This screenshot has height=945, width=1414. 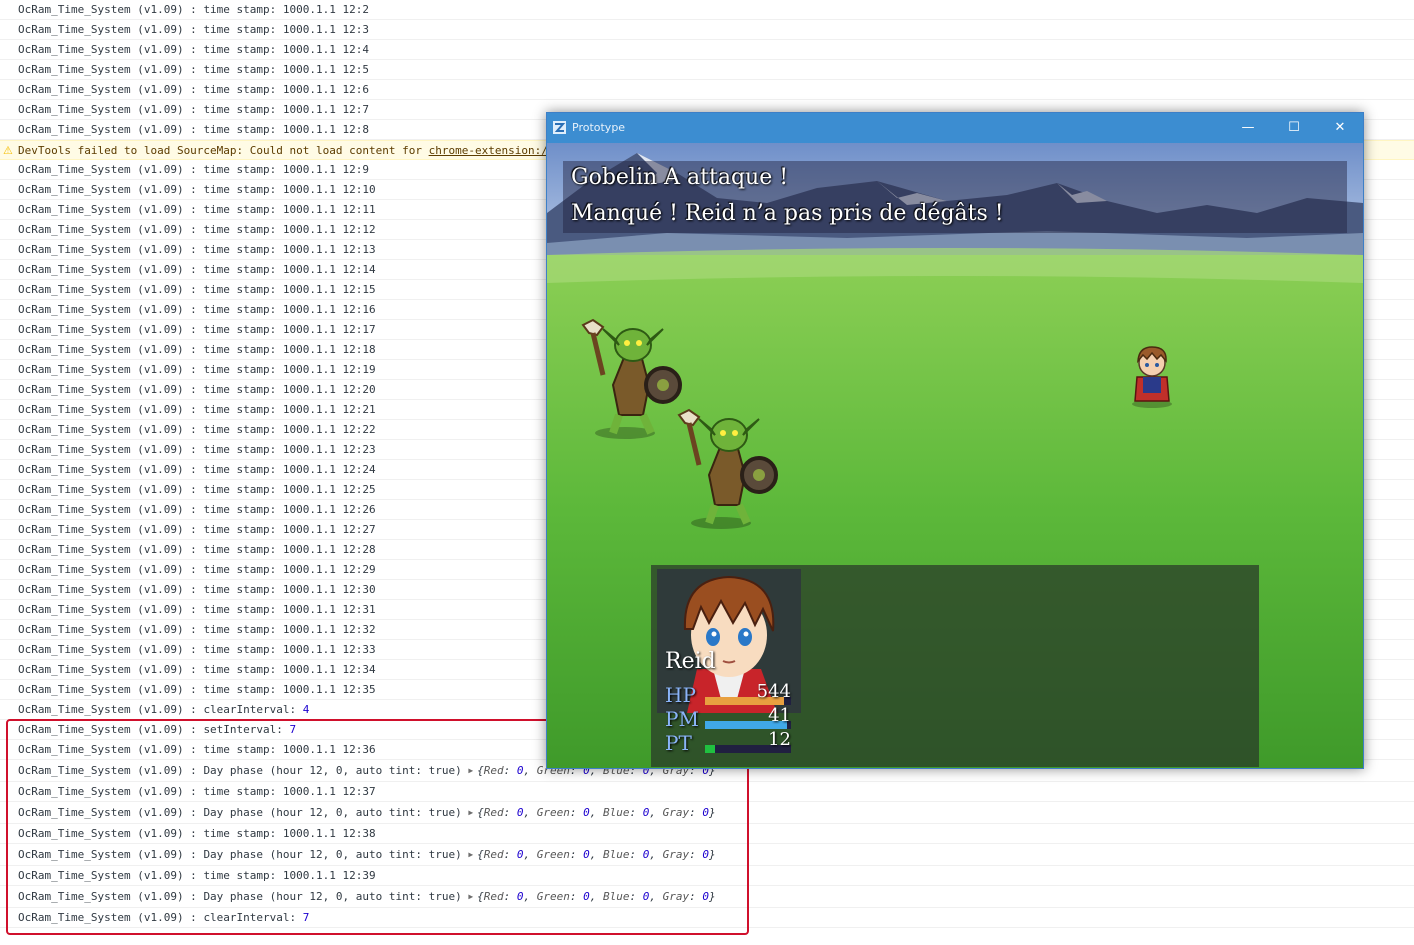 I want to click on log-timestamp: 1000.1.1 12:30, so click(x=329, y=589).